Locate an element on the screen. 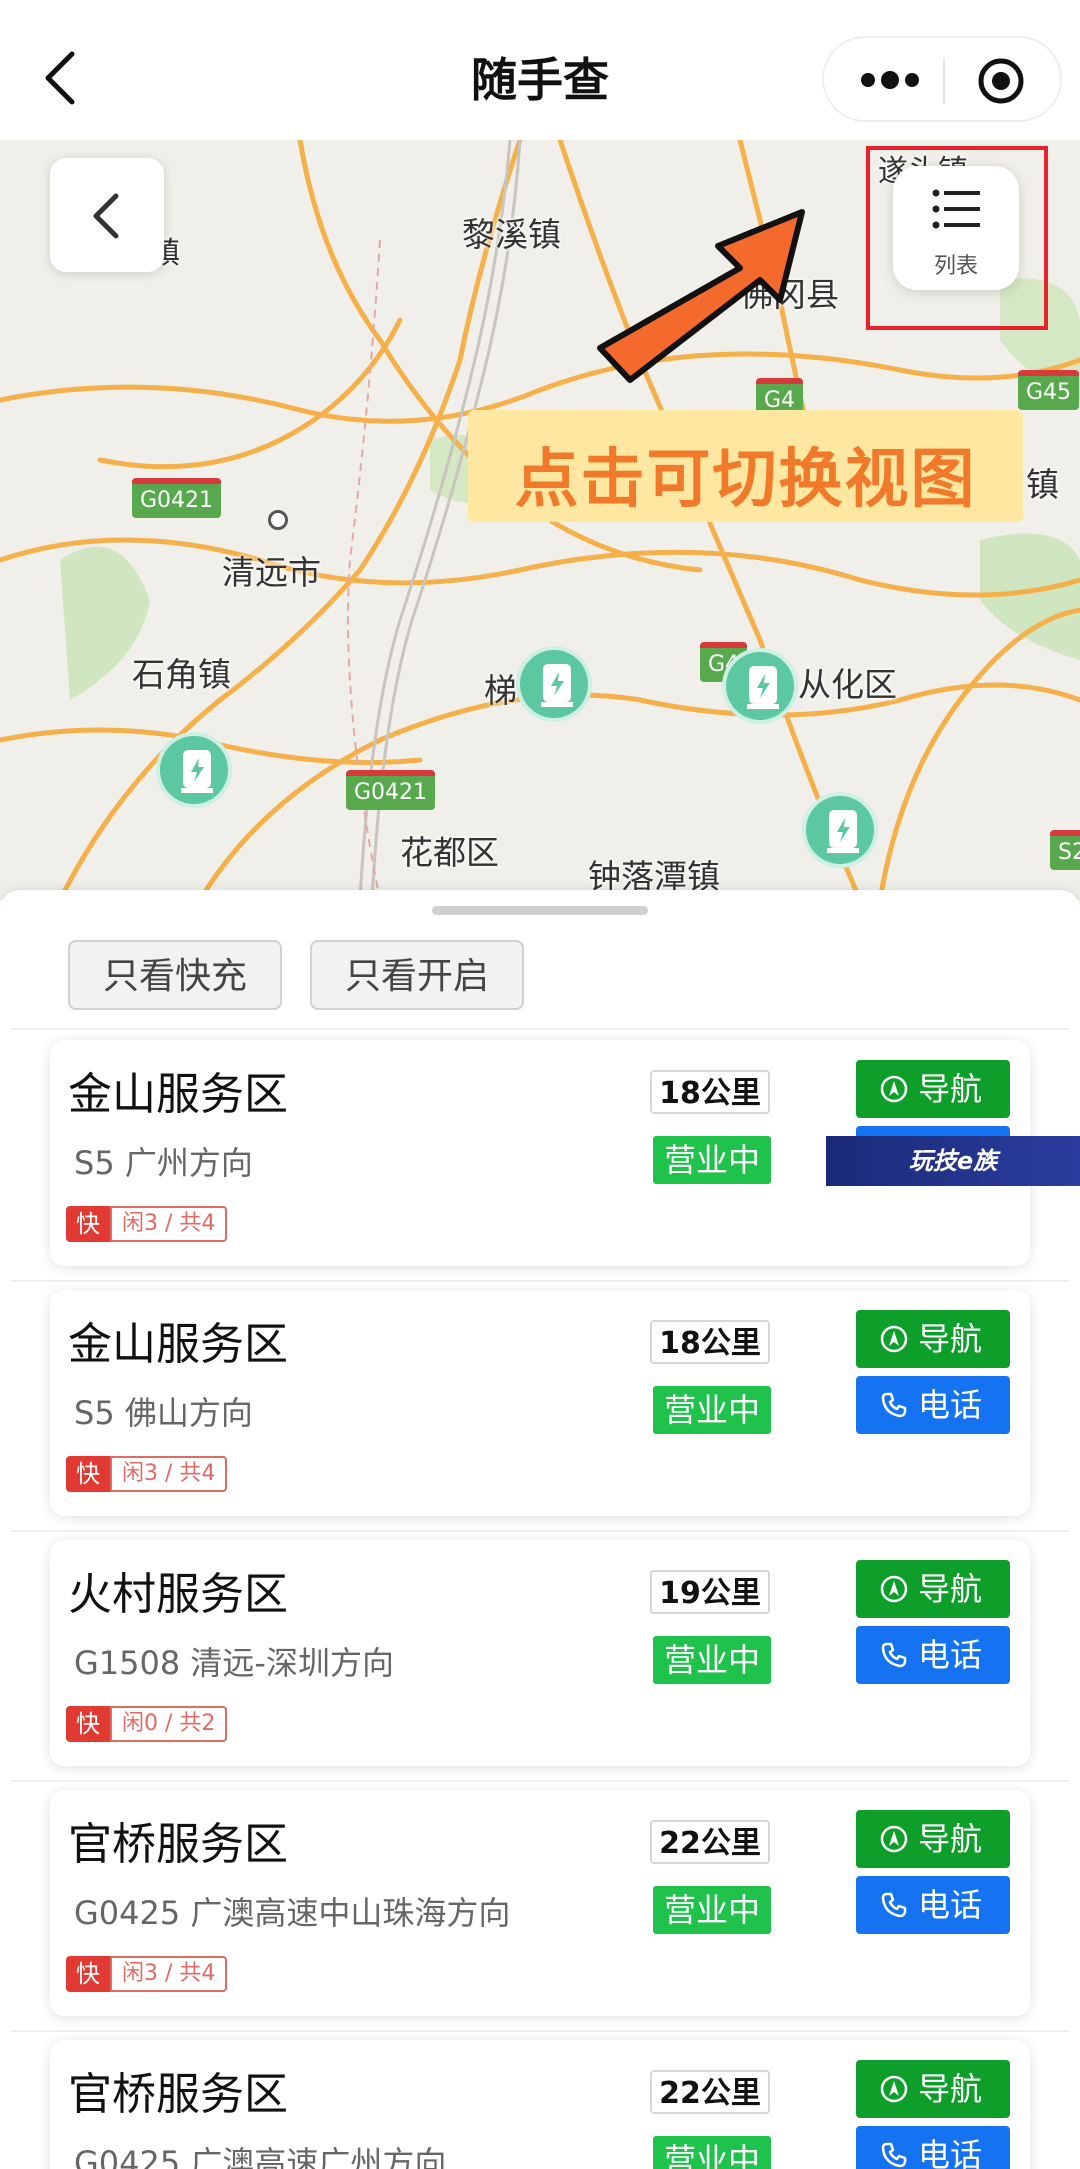 The height and width of the screenshot is (2169, 1080). map-label: 从化区 is located at coordinates (847, 684).